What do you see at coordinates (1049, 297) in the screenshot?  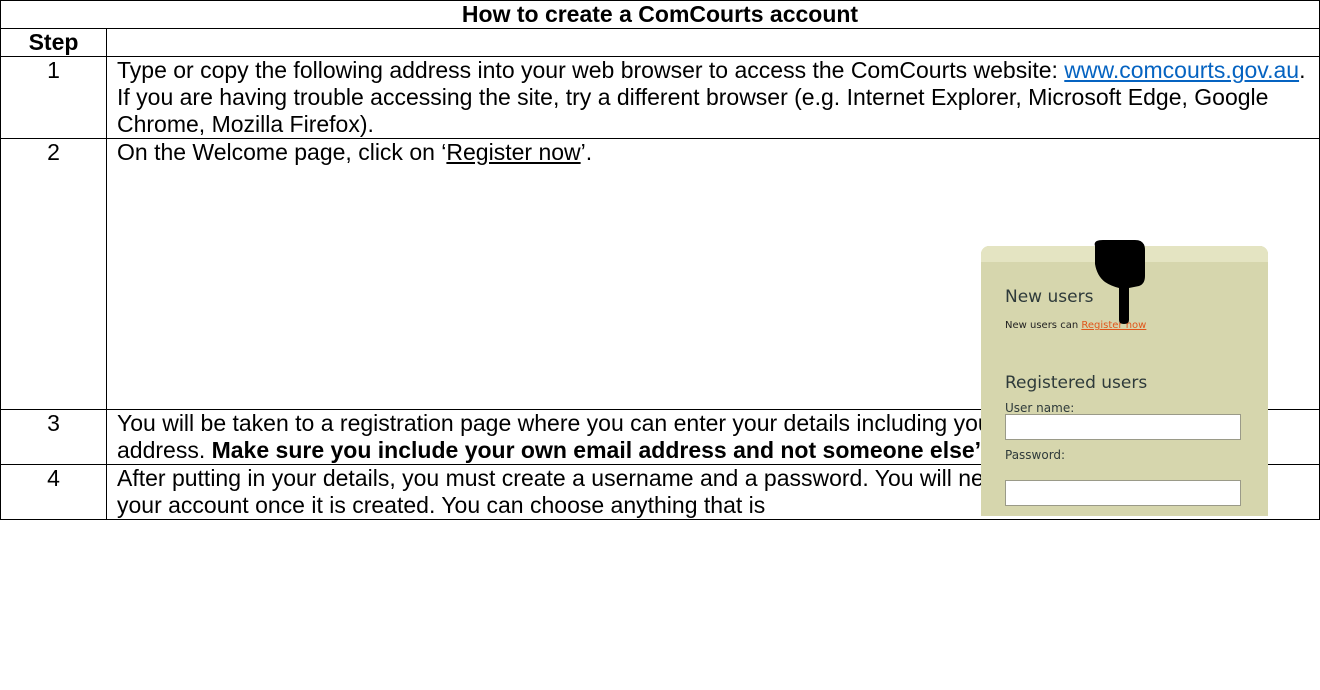 I see `new-users-heading: New users` at bounding box center [1049, 297].